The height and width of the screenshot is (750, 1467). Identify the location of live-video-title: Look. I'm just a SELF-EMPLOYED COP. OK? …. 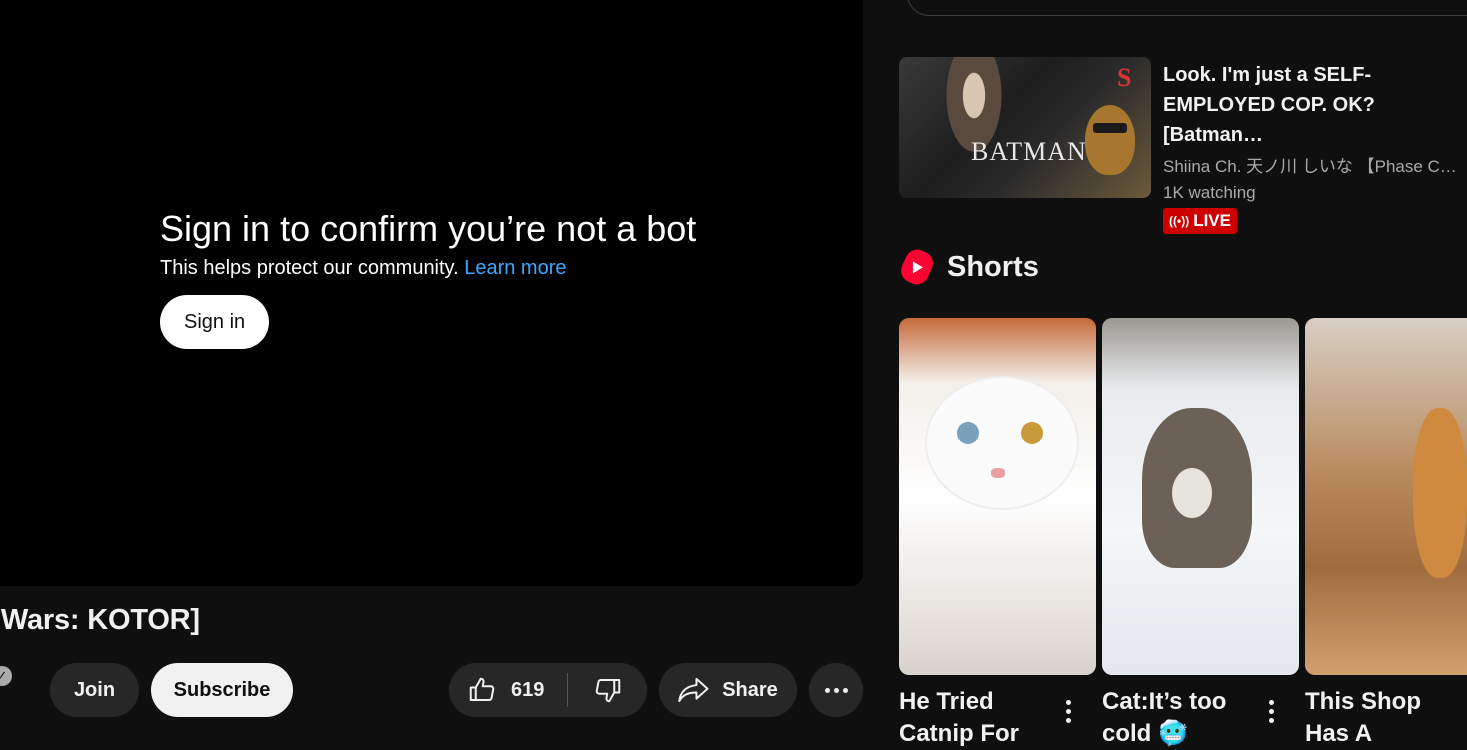
(1313, 105).